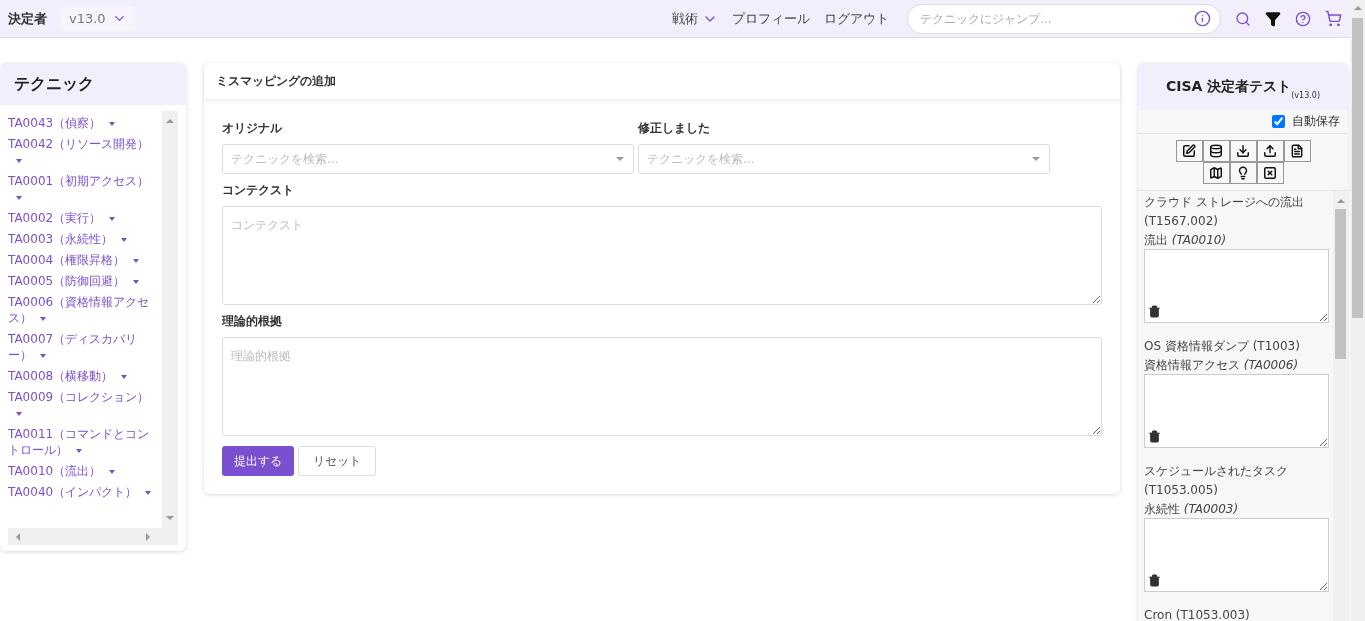 This screenshot has width=1365, height=621. I want to click on tactic-link: TA0004（権限昇格）, so click(85, 260).